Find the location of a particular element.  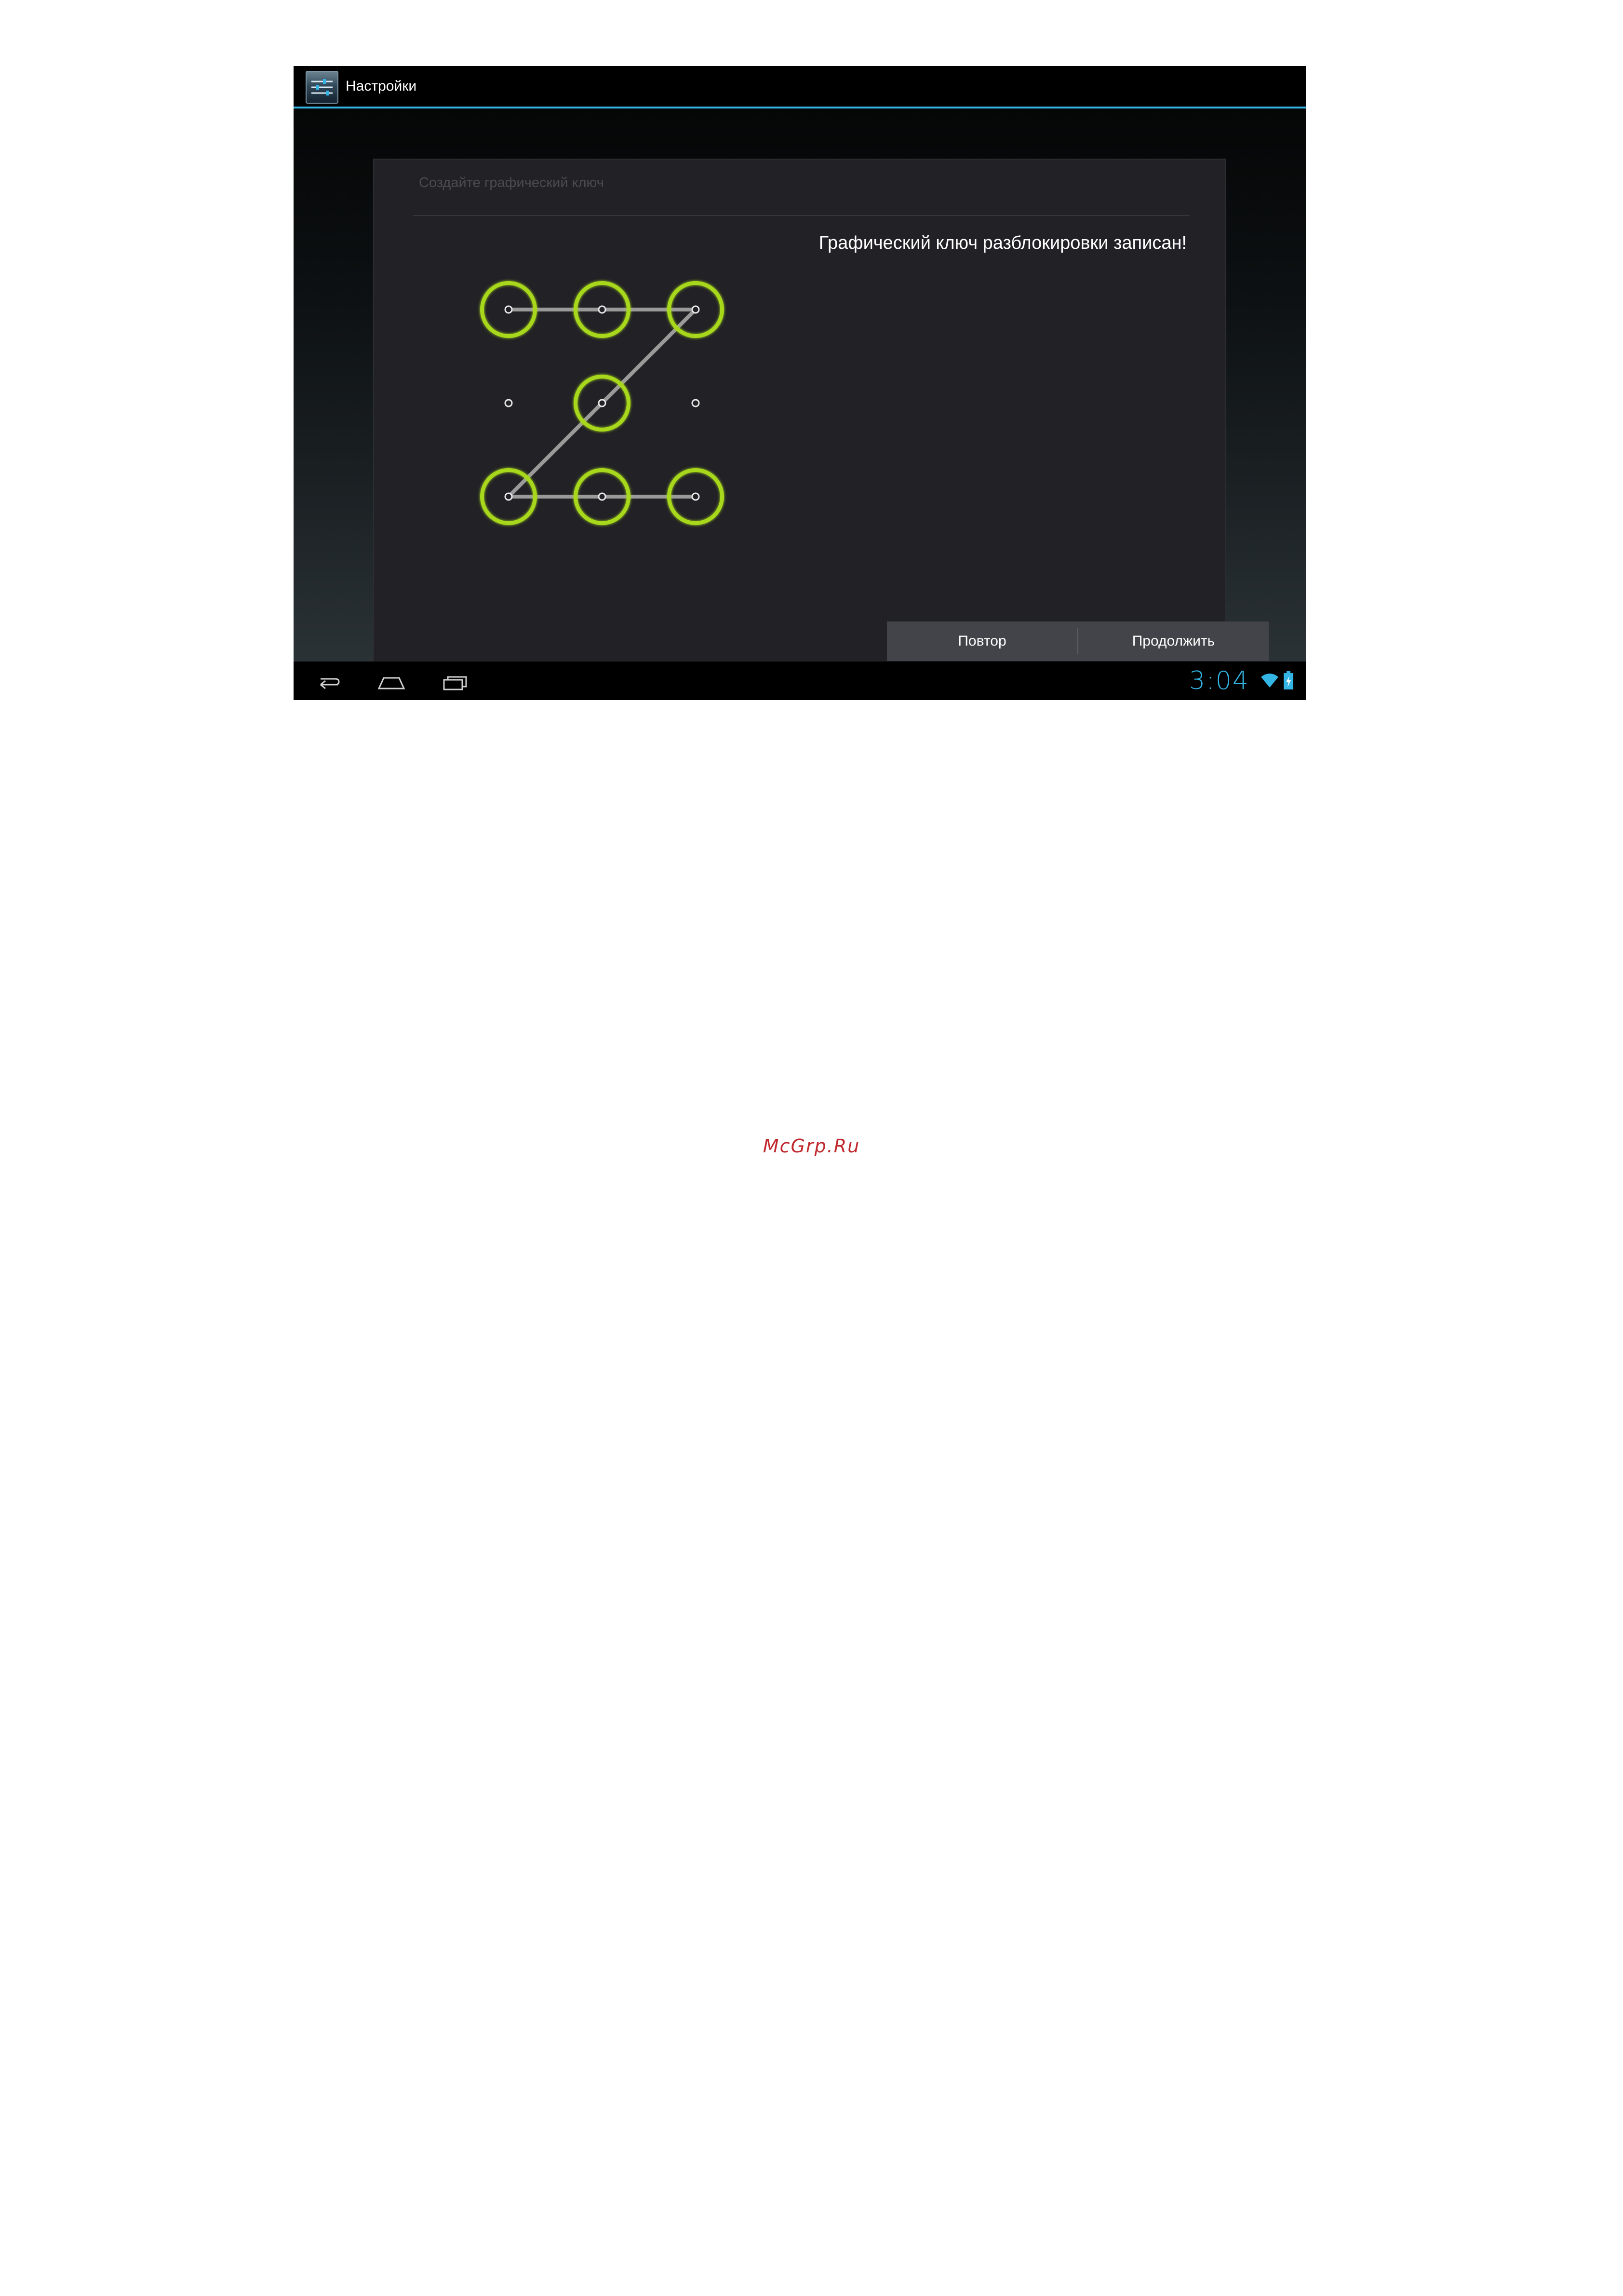

home-icon is located at coordinates (391, 680).